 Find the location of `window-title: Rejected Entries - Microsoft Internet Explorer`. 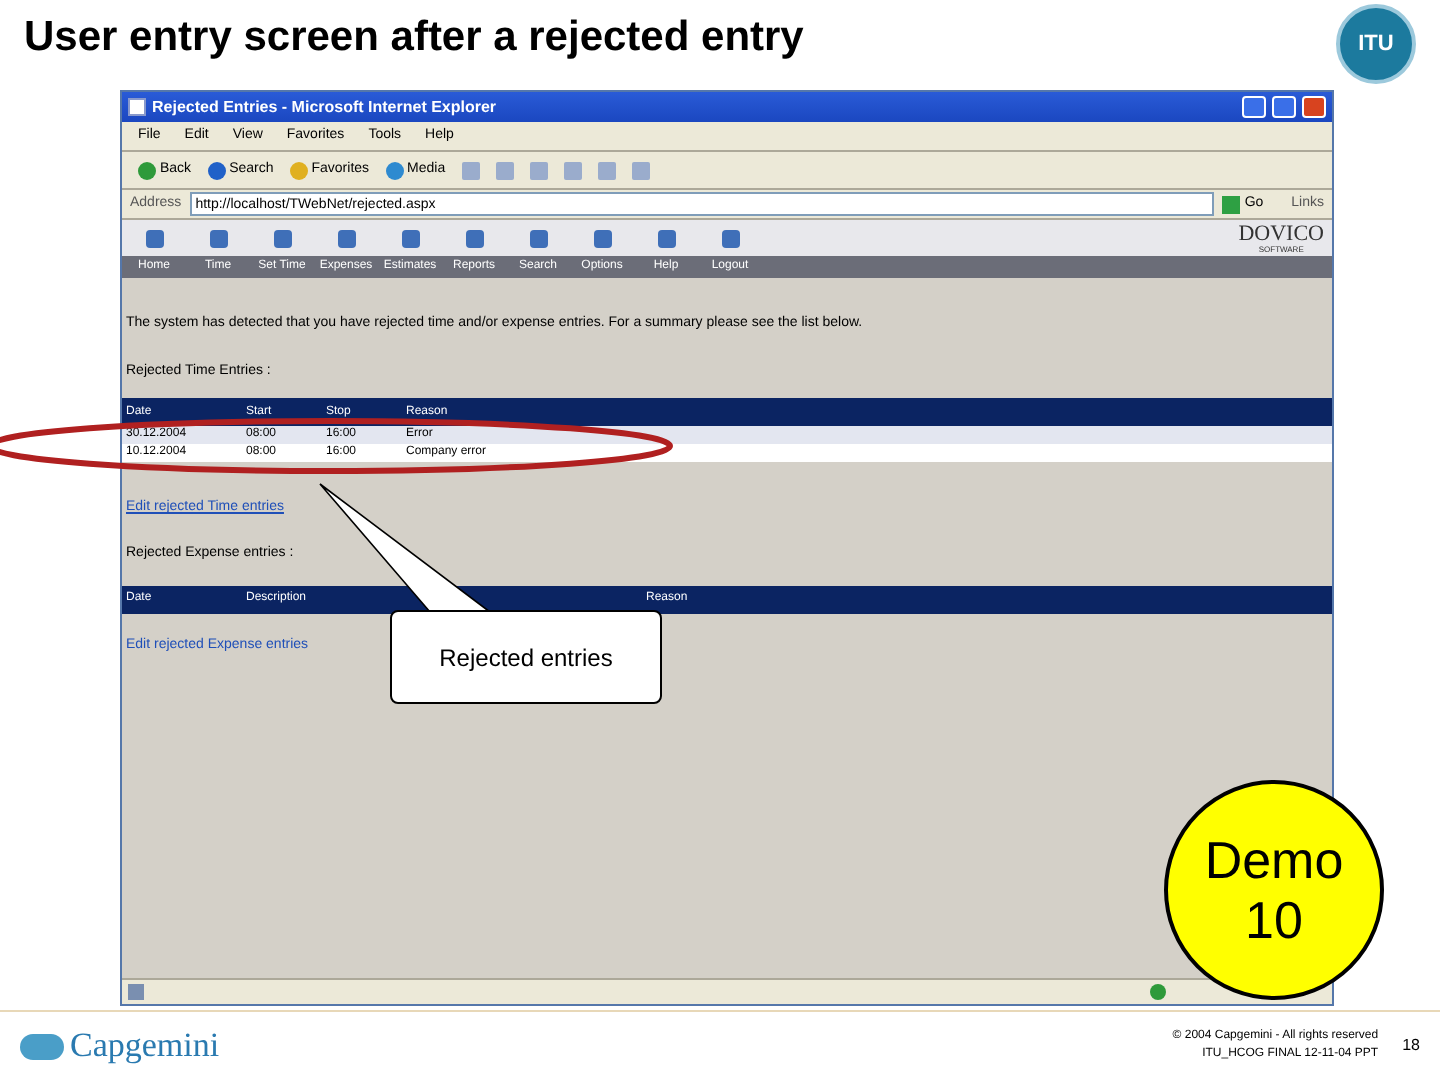

window-title: Rejected Entries - Microsoft Internet Explorer is located at coordinates (325, 107).